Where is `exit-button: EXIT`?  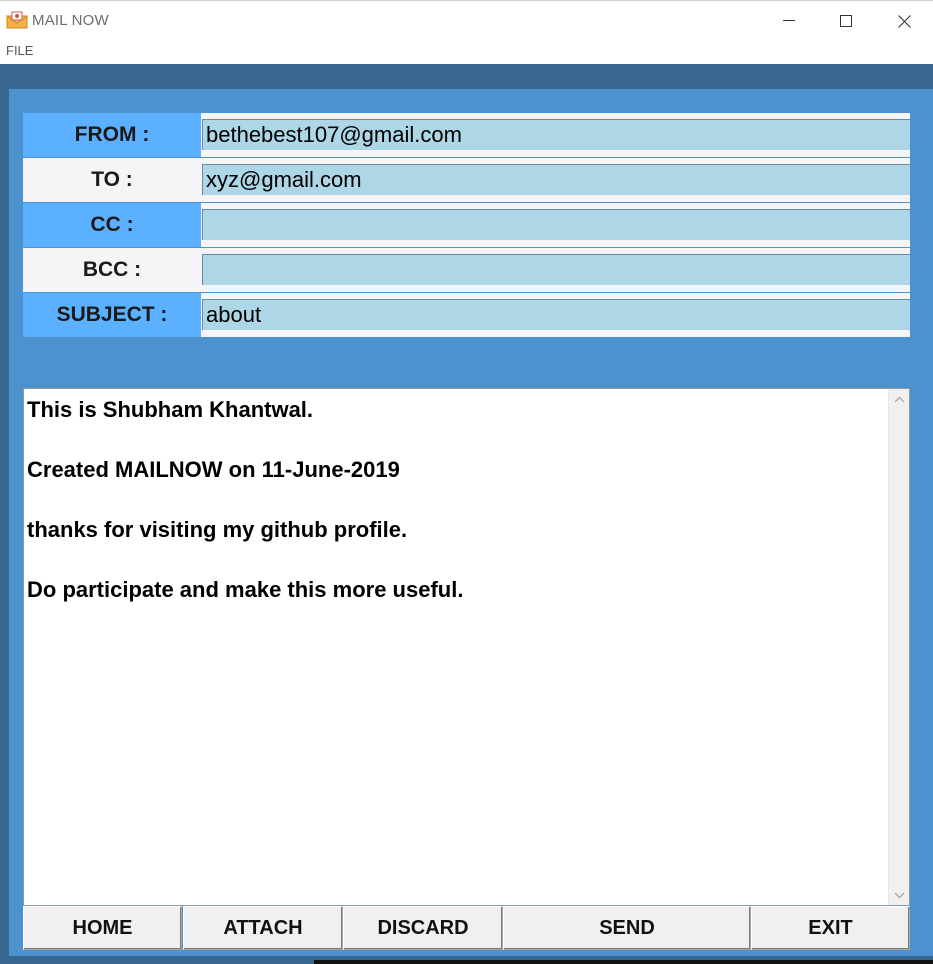
exit-button: EXIT is located at coordinates (830, 928).